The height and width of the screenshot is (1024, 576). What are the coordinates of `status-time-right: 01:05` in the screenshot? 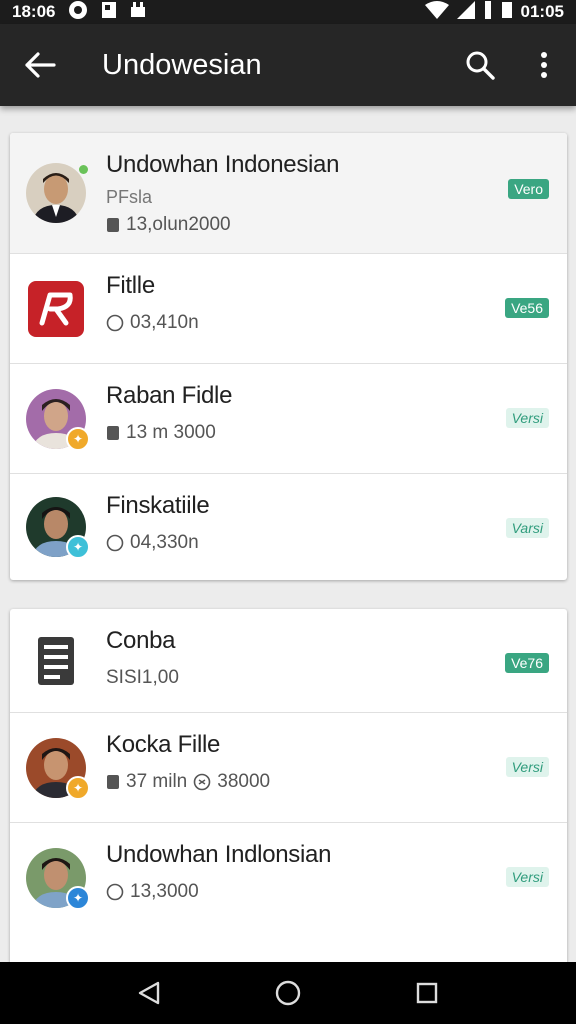 It's located at (542, 11).